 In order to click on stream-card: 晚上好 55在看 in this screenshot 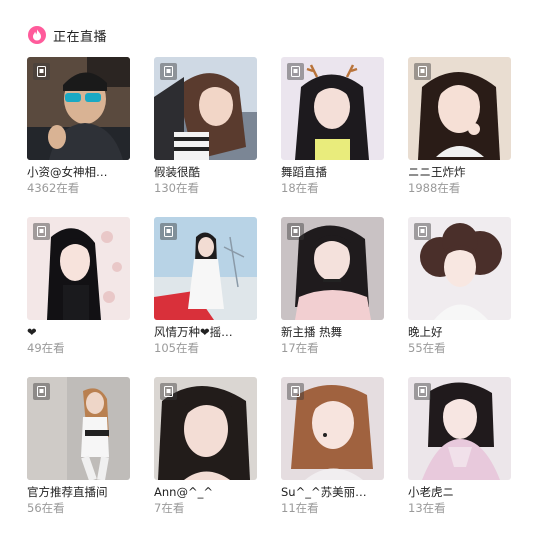, I will do `click(459, 297)`.